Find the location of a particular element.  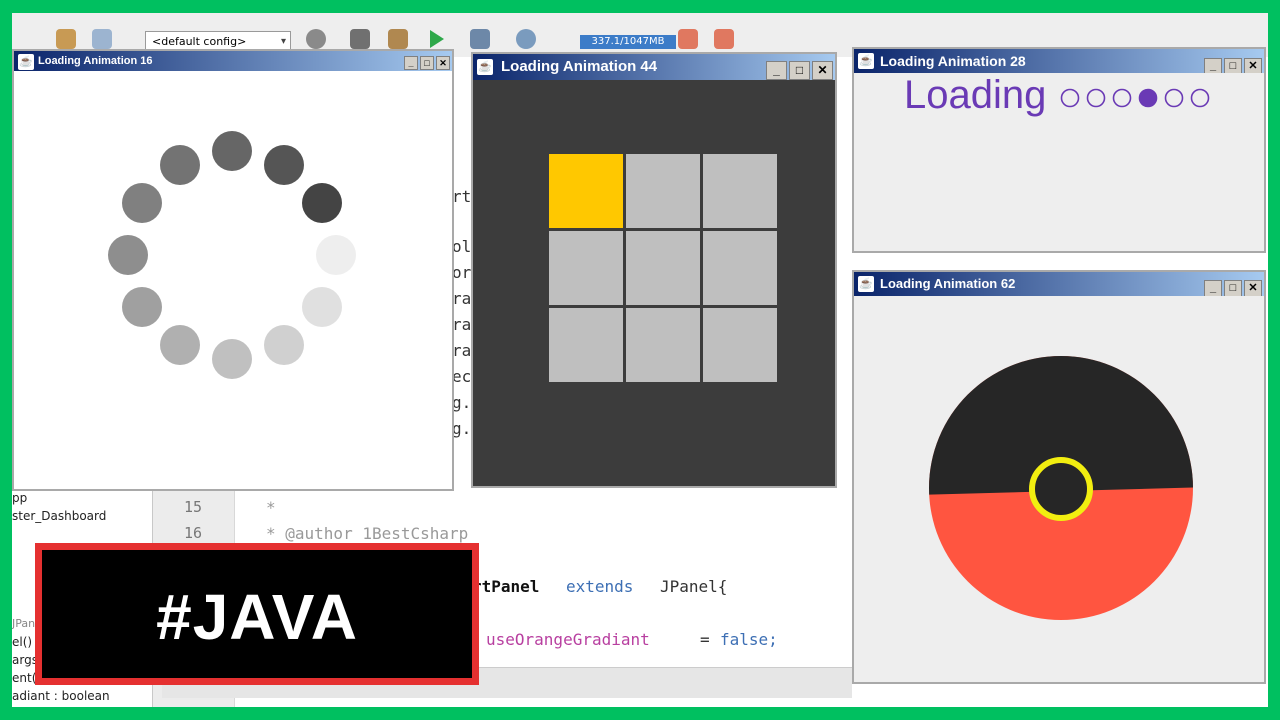

field-name: useOrangeGradiant is located at coordinates (568, 639).